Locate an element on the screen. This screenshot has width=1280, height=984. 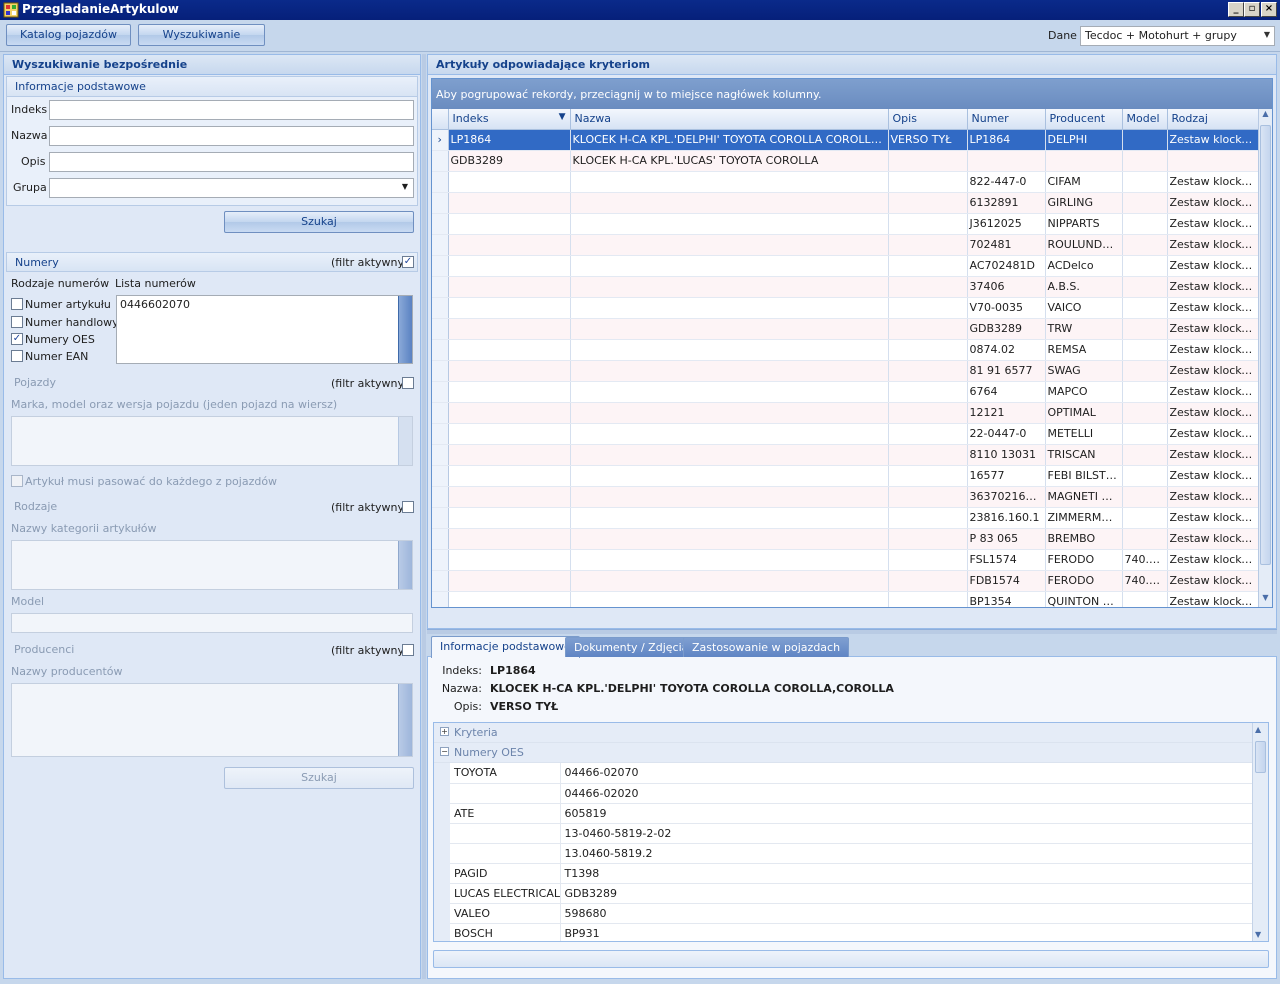
cell-producent: BREMBO is located at coordinates (1084, 539).